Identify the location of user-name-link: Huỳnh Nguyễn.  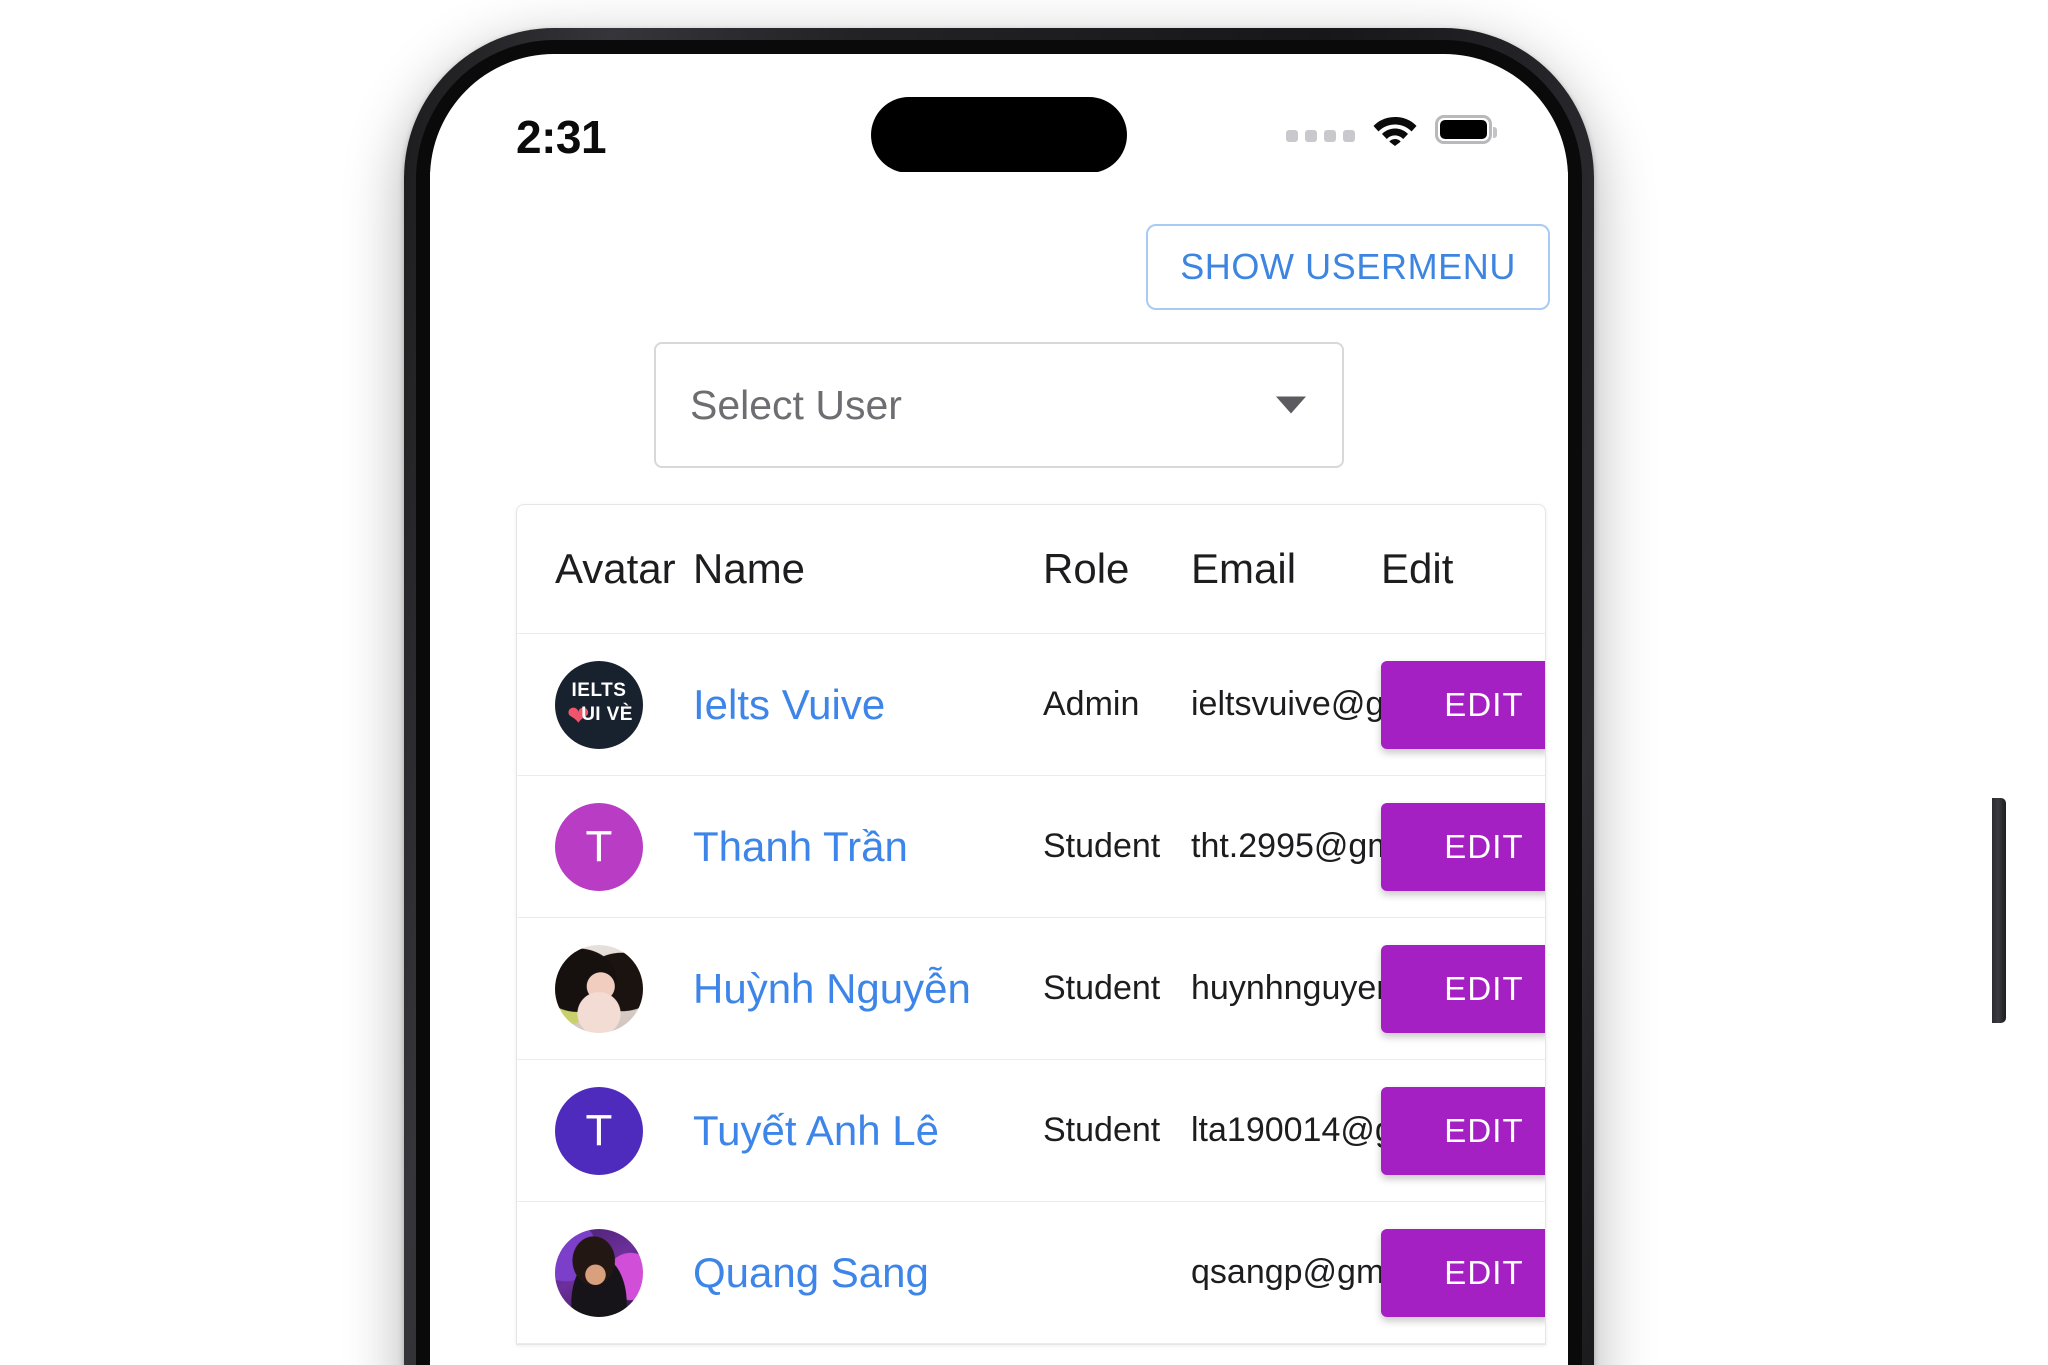
(832, 988).